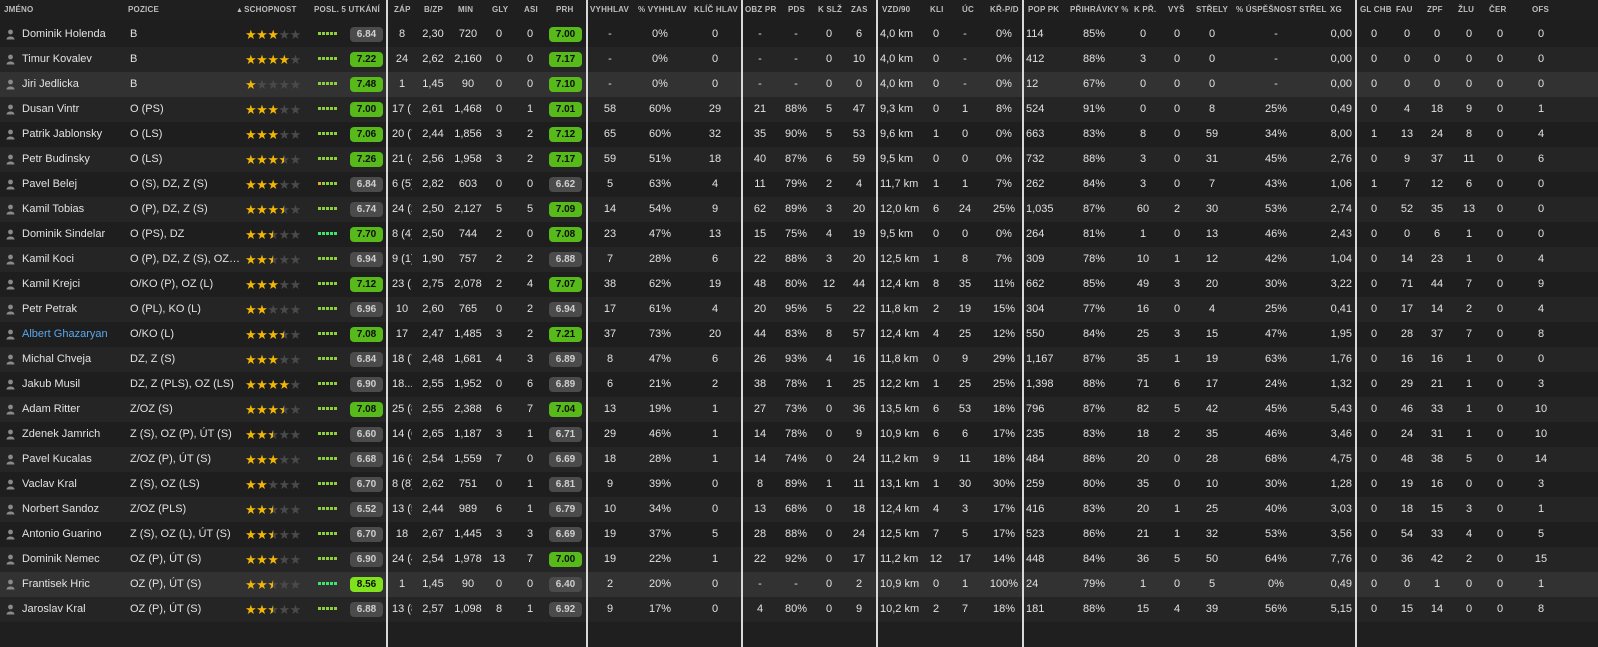  What do you see at coordinates (716, 10) in the screenshot?
I see `column-header-klic-hlav: KLÍČ HLAV` at bounding box center [716, 10].